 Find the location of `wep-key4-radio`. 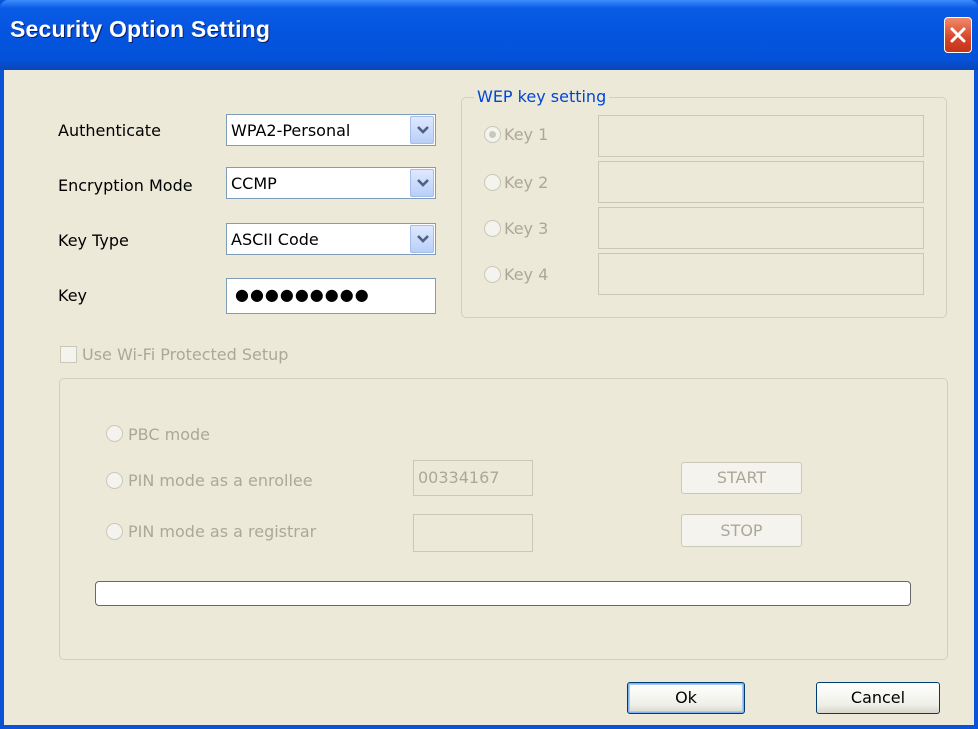

wep-key4-radio is located at coordinates (492, 274).